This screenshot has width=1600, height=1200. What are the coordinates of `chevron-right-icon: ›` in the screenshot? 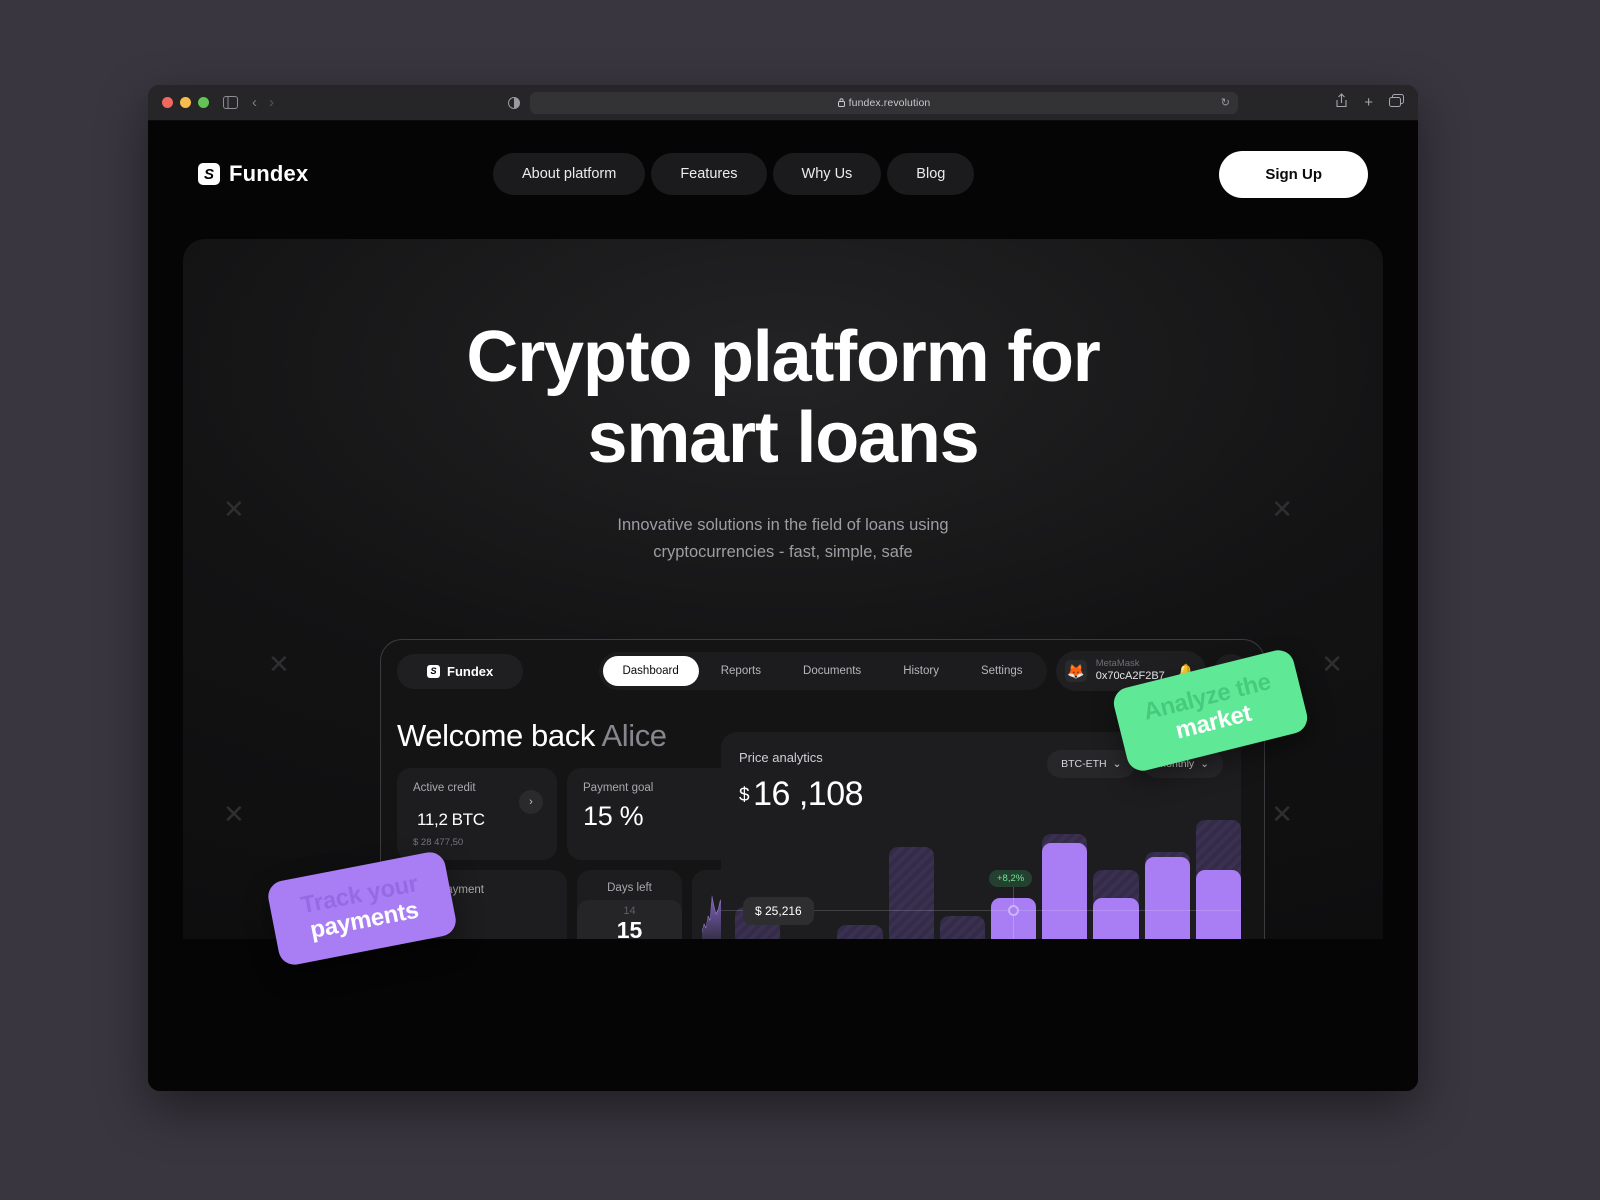 It's located at (531, 802).